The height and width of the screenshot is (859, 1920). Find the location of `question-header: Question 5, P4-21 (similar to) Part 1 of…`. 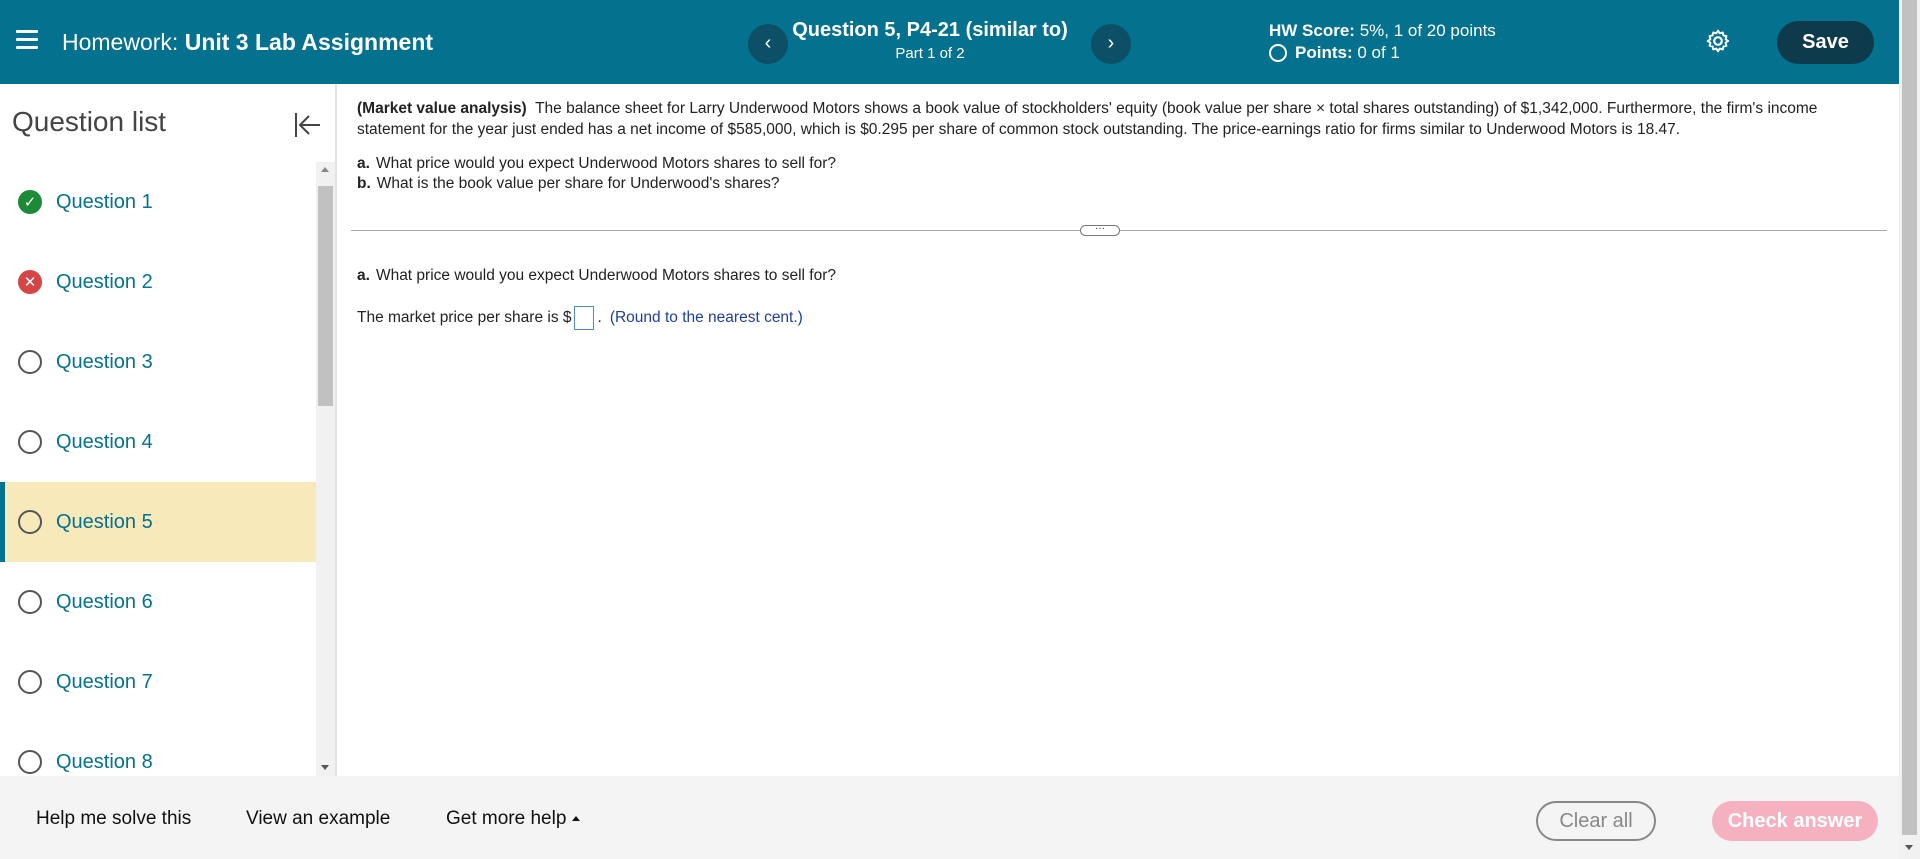

question-header: Question 5, P4-21 (similar to) Part 1 of… is located at coordinates (930, 41).